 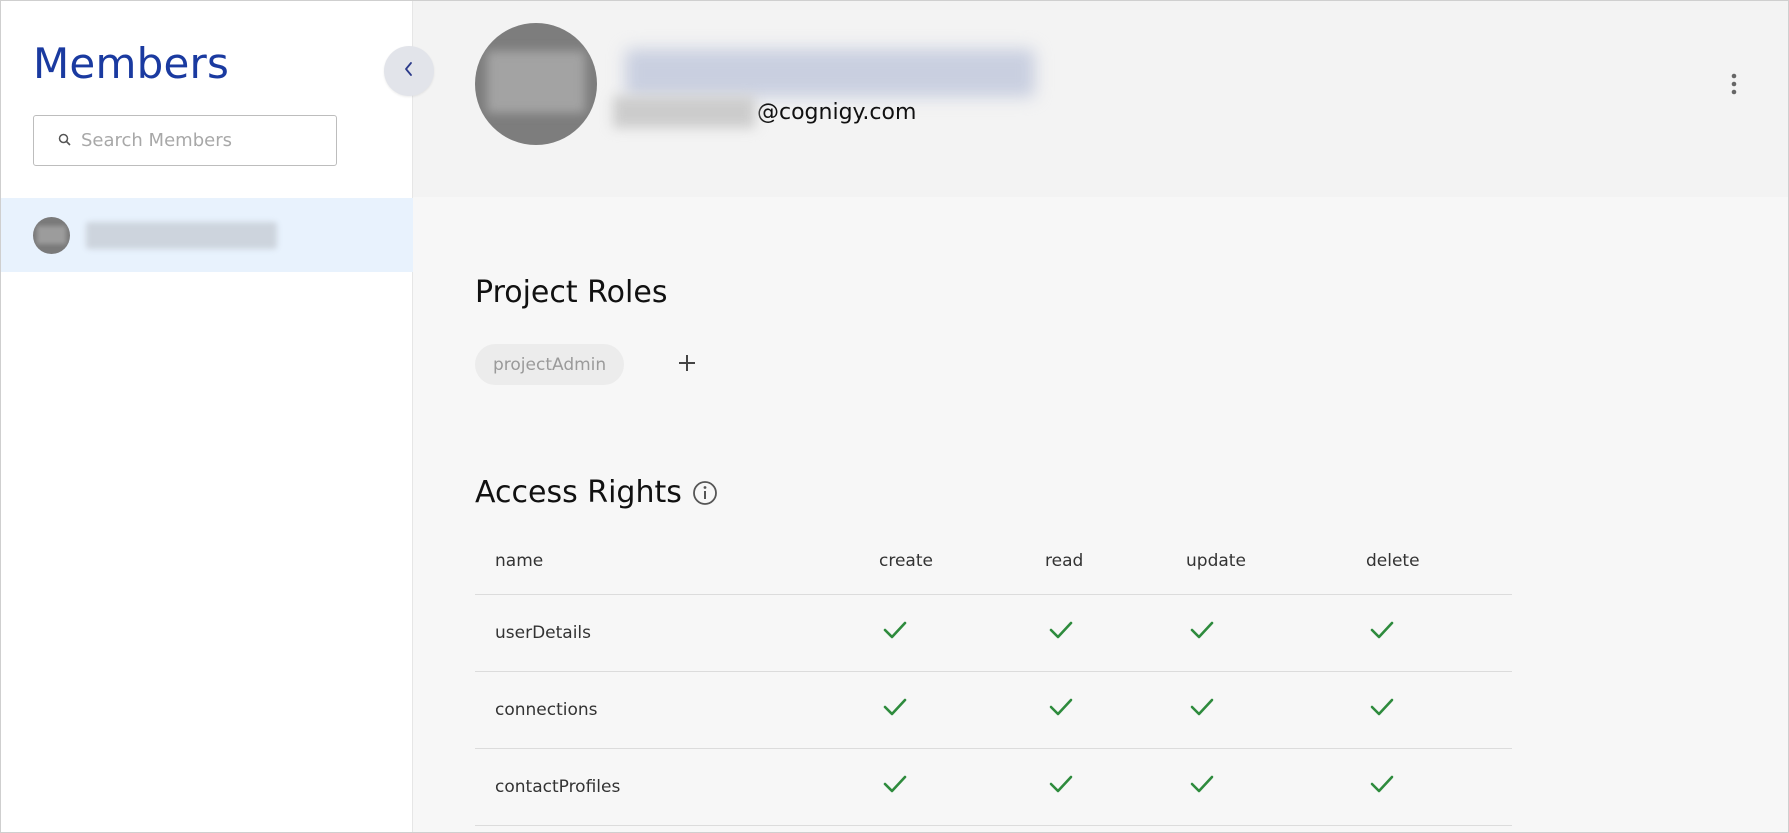 I want to click on search-members-box, so click(x=185, y=140).